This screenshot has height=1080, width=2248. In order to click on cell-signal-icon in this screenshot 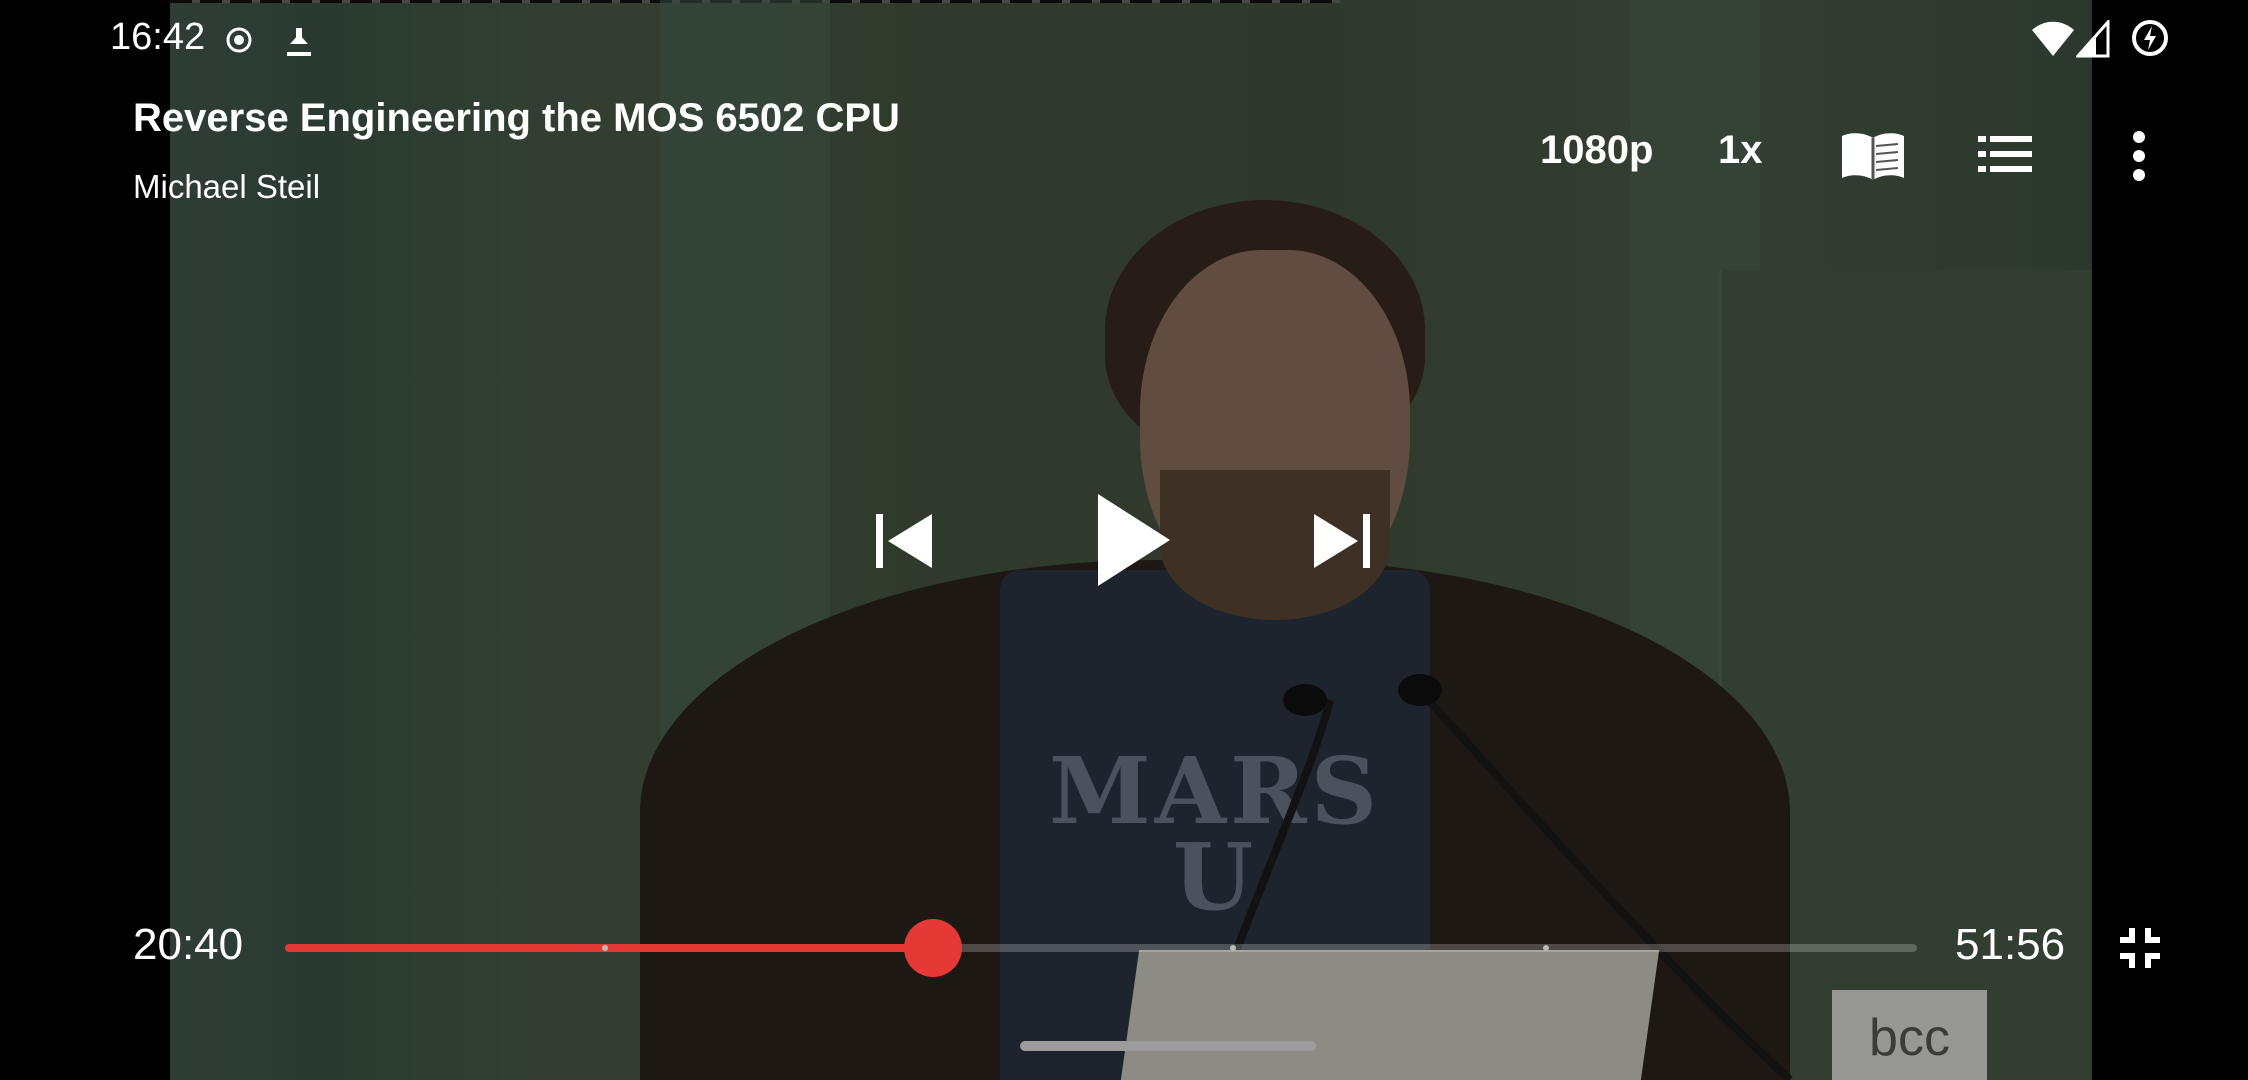, I will do `click(2093, 39)`.